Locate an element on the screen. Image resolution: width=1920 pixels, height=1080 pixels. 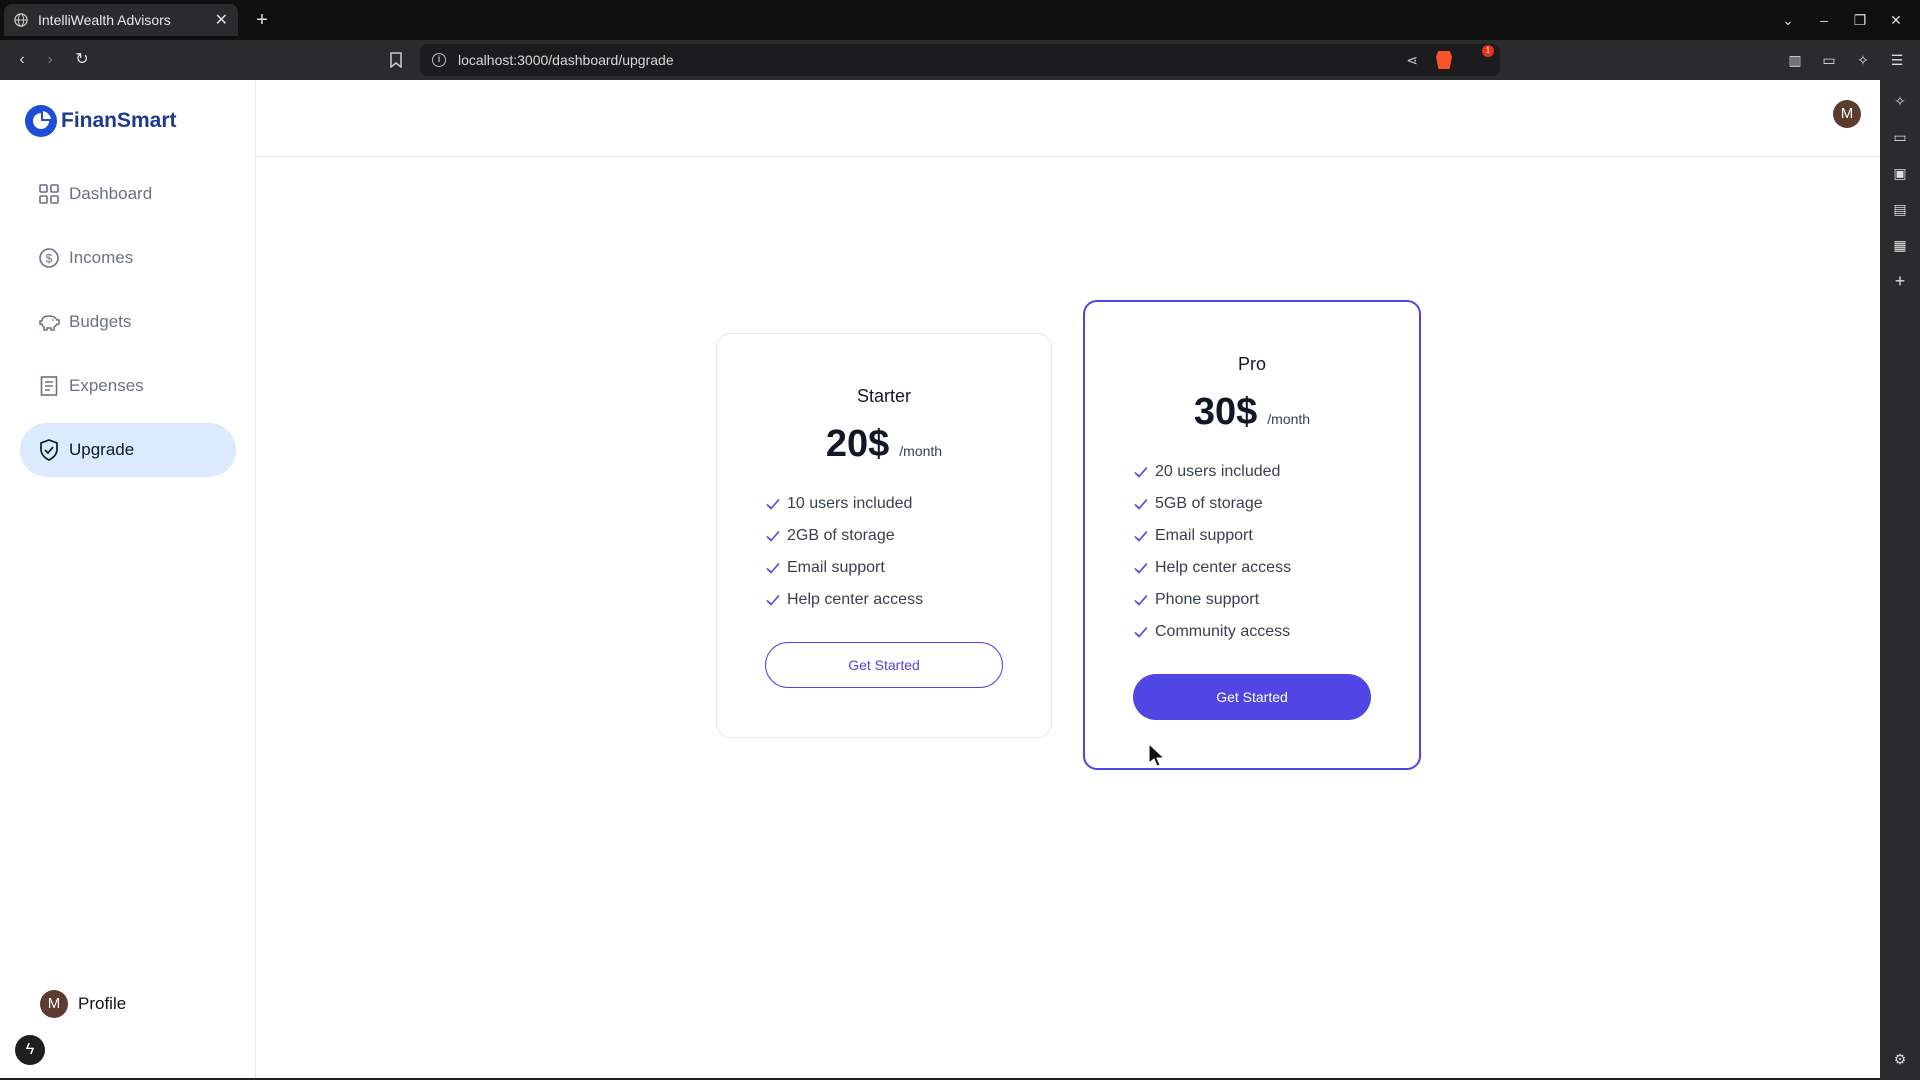
back-icon: ‹ is located at coordinates (22, 60).